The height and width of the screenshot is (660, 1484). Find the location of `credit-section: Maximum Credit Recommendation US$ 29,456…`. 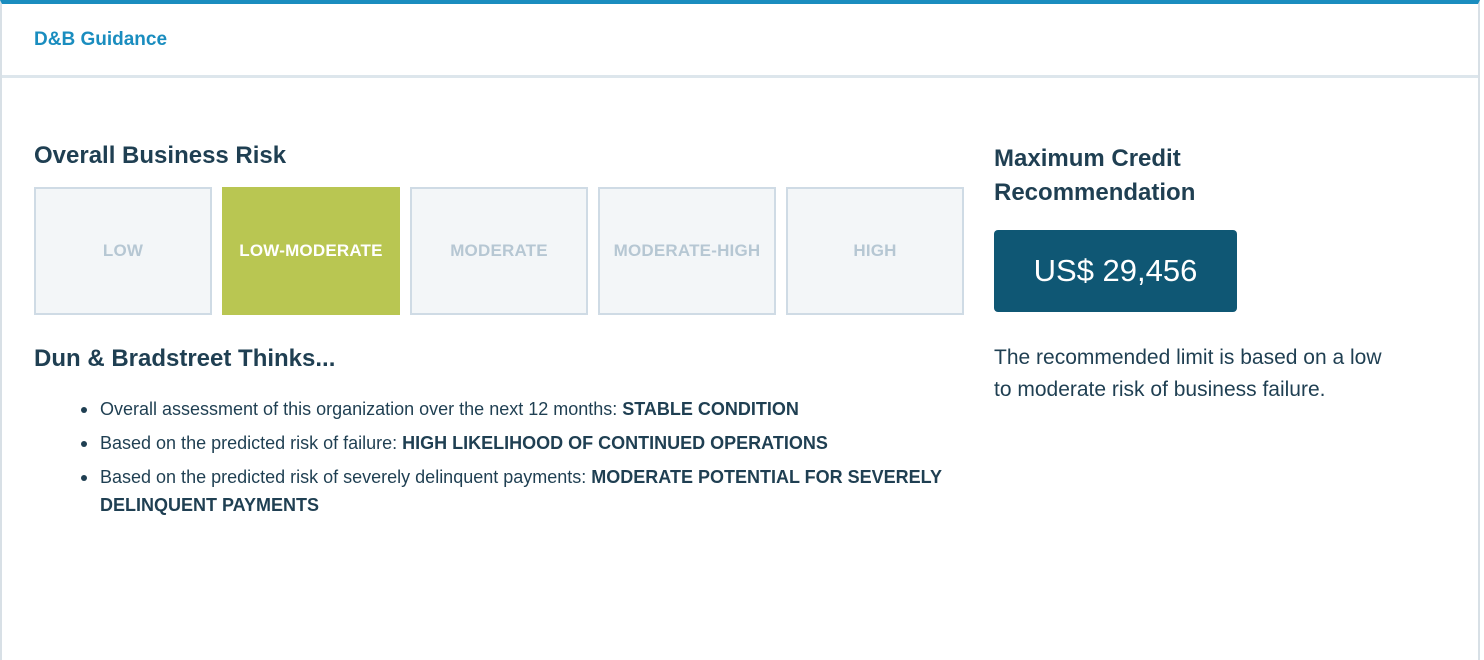

credit-section: Maximum Credit Recommendation US$ 29,456… is located at coordinates (1194, 274).